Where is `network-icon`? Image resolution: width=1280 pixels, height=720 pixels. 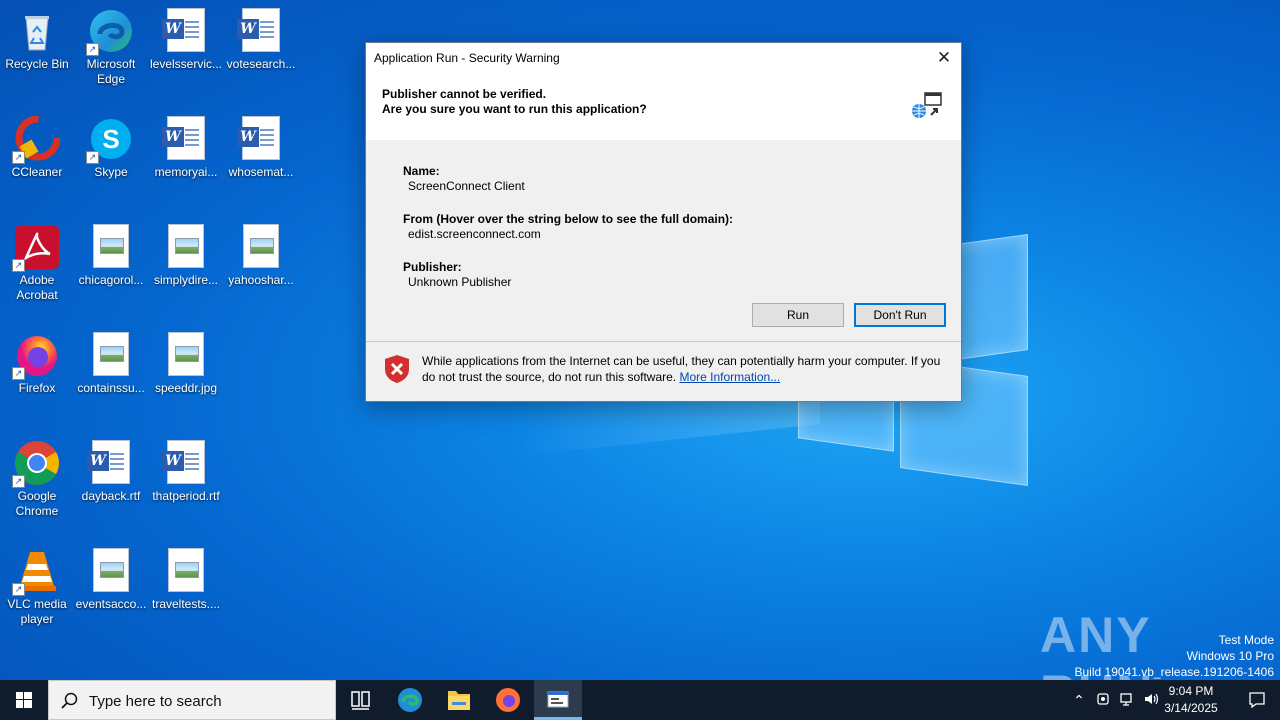
network-icon is located at coordinates (1127, 700).